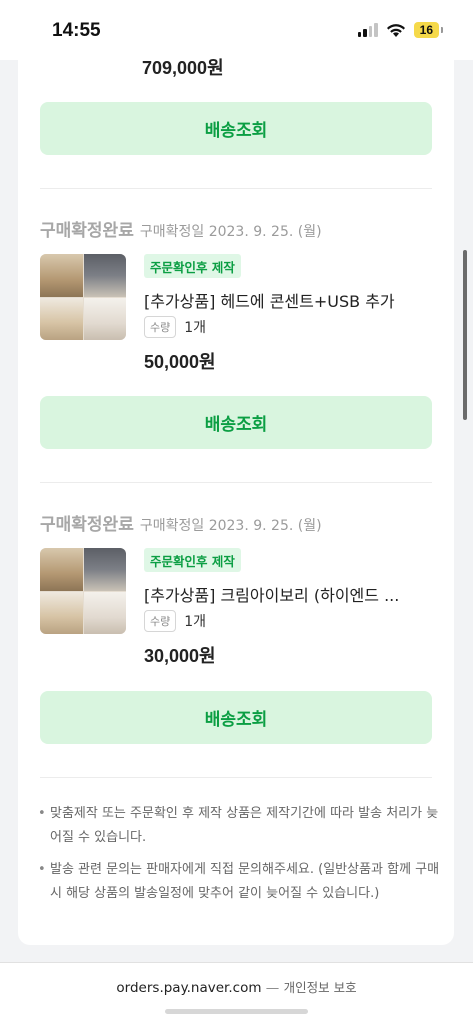  What do you see at coordinates (320, 987) in the screenshot?
I see `privacy-label: 개인정보 보호` at bounding box center [320, 987].